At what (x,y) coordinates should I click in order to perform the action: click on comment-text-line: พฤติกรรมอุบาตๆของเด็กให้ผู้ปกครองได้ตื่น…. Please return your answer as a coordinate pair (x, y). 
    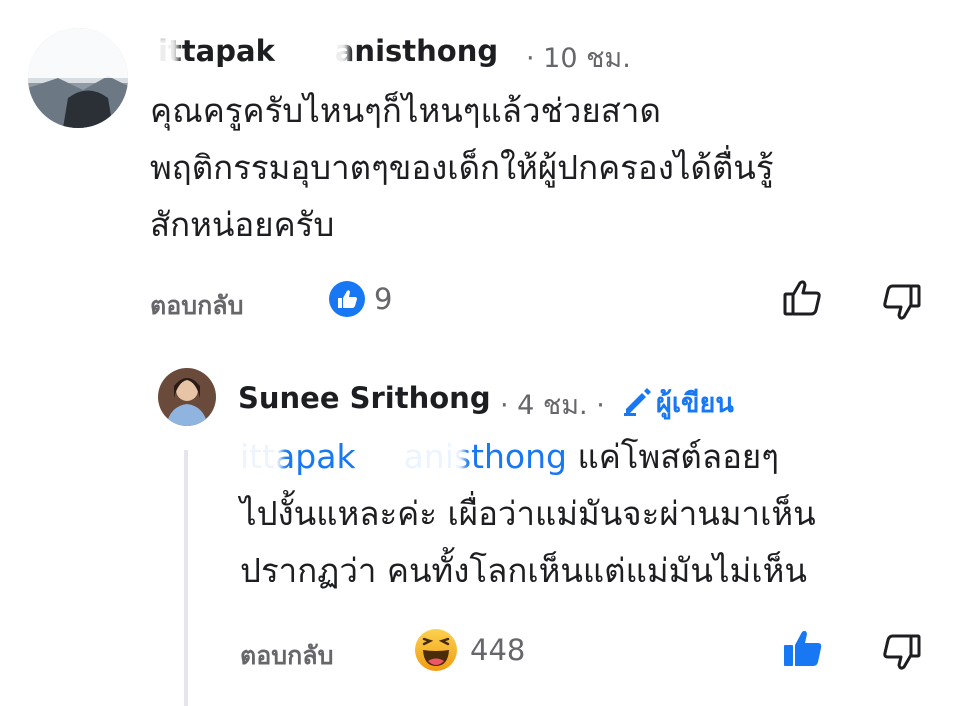
    Looking at the image, I should click on (462, 167).